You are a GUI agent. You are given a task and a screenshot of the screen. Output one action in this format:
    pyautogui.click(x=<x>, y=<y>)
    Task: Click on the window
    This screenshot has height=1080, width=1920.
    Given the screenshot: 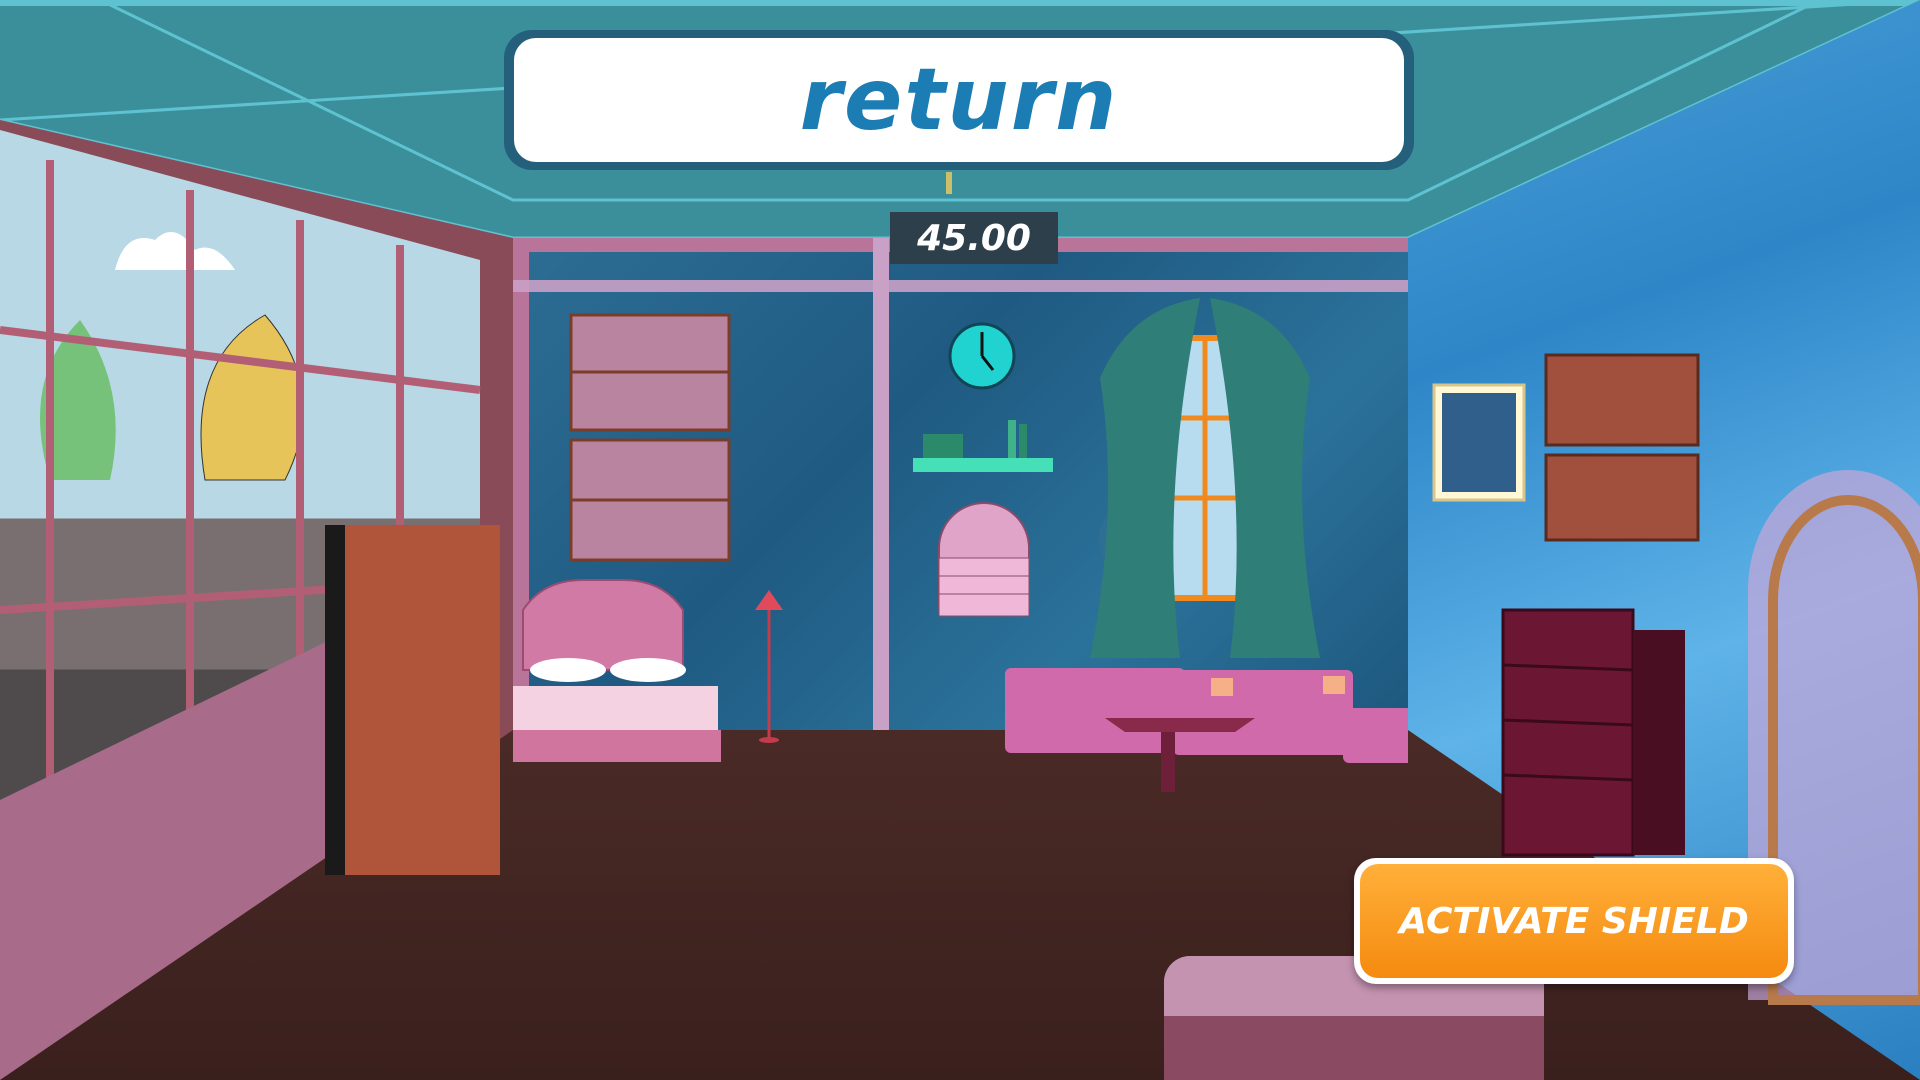 What is the action you would take?
    pyautogui.click(x=1205, y=478)
    